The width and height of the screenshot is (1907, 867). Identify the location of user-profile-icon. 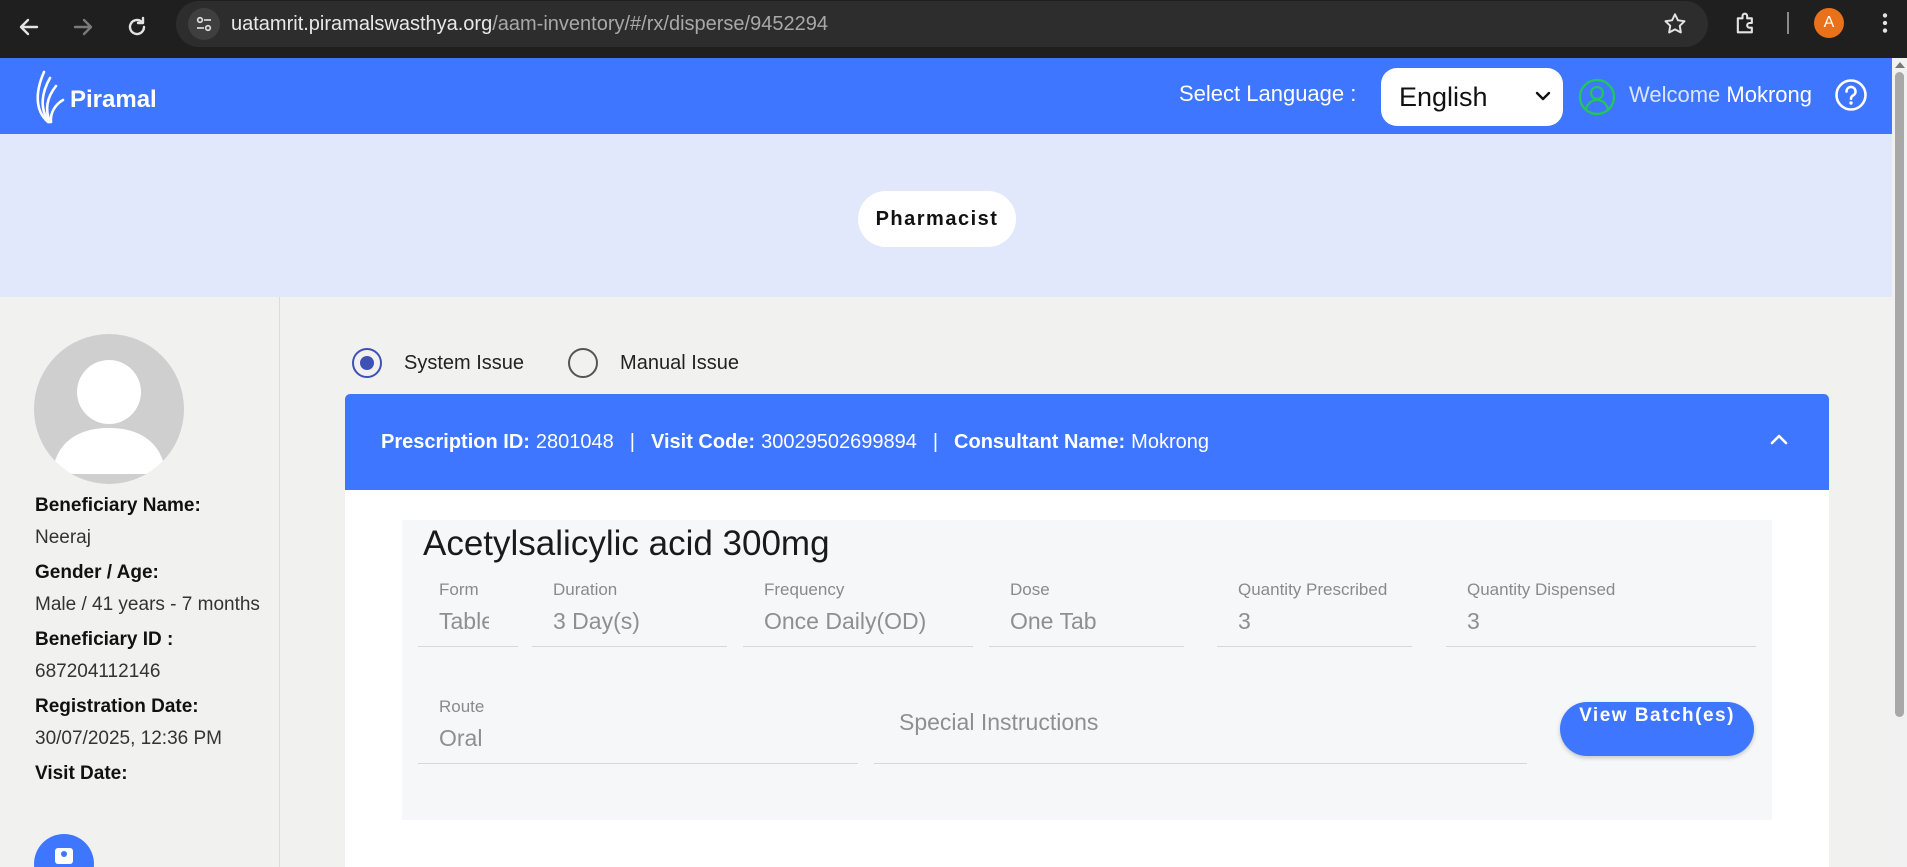
(1597, 99).